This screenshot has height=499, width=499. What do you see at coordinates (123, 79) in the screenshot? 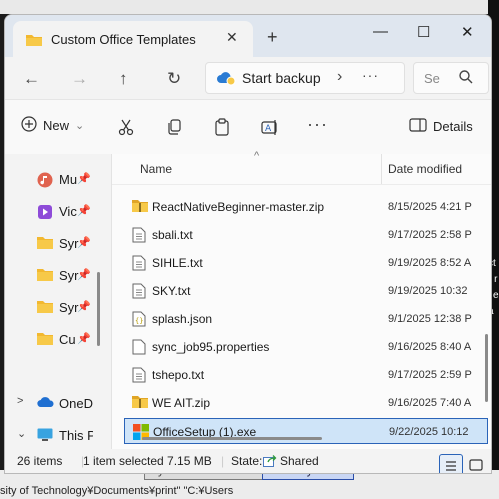
I see `up-icon: ↑` at bounding box center [123, 79].